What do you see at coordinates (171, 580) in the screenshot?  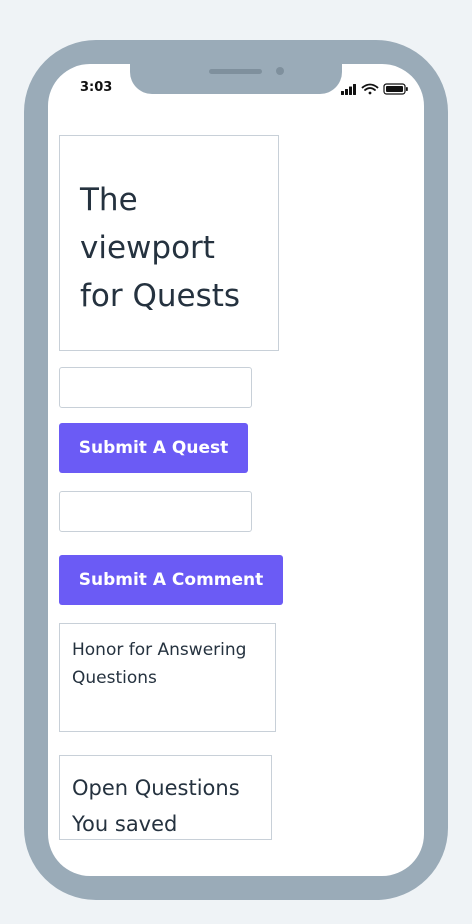 I see `submit-comment-button: Submit A Comment` at bounding box center [171, 580].